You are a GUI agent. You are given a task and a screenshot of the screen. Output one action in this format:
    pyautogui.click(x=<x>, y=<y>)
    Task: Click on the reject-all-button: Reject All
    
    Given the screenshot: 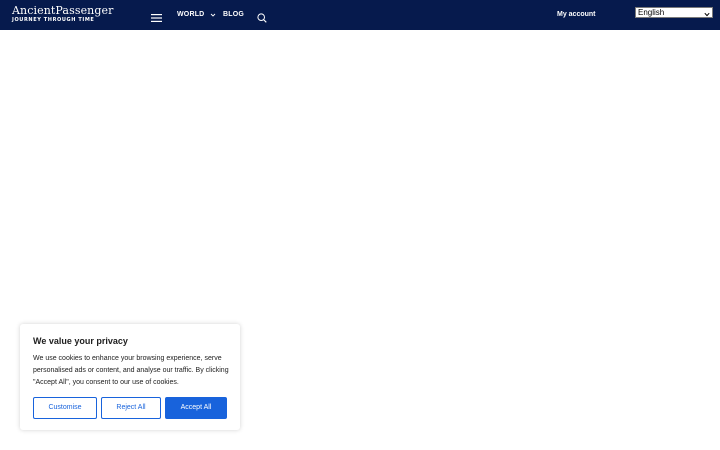 What is the action you would take?
    pyautogui.click(x=131, y=408)
    